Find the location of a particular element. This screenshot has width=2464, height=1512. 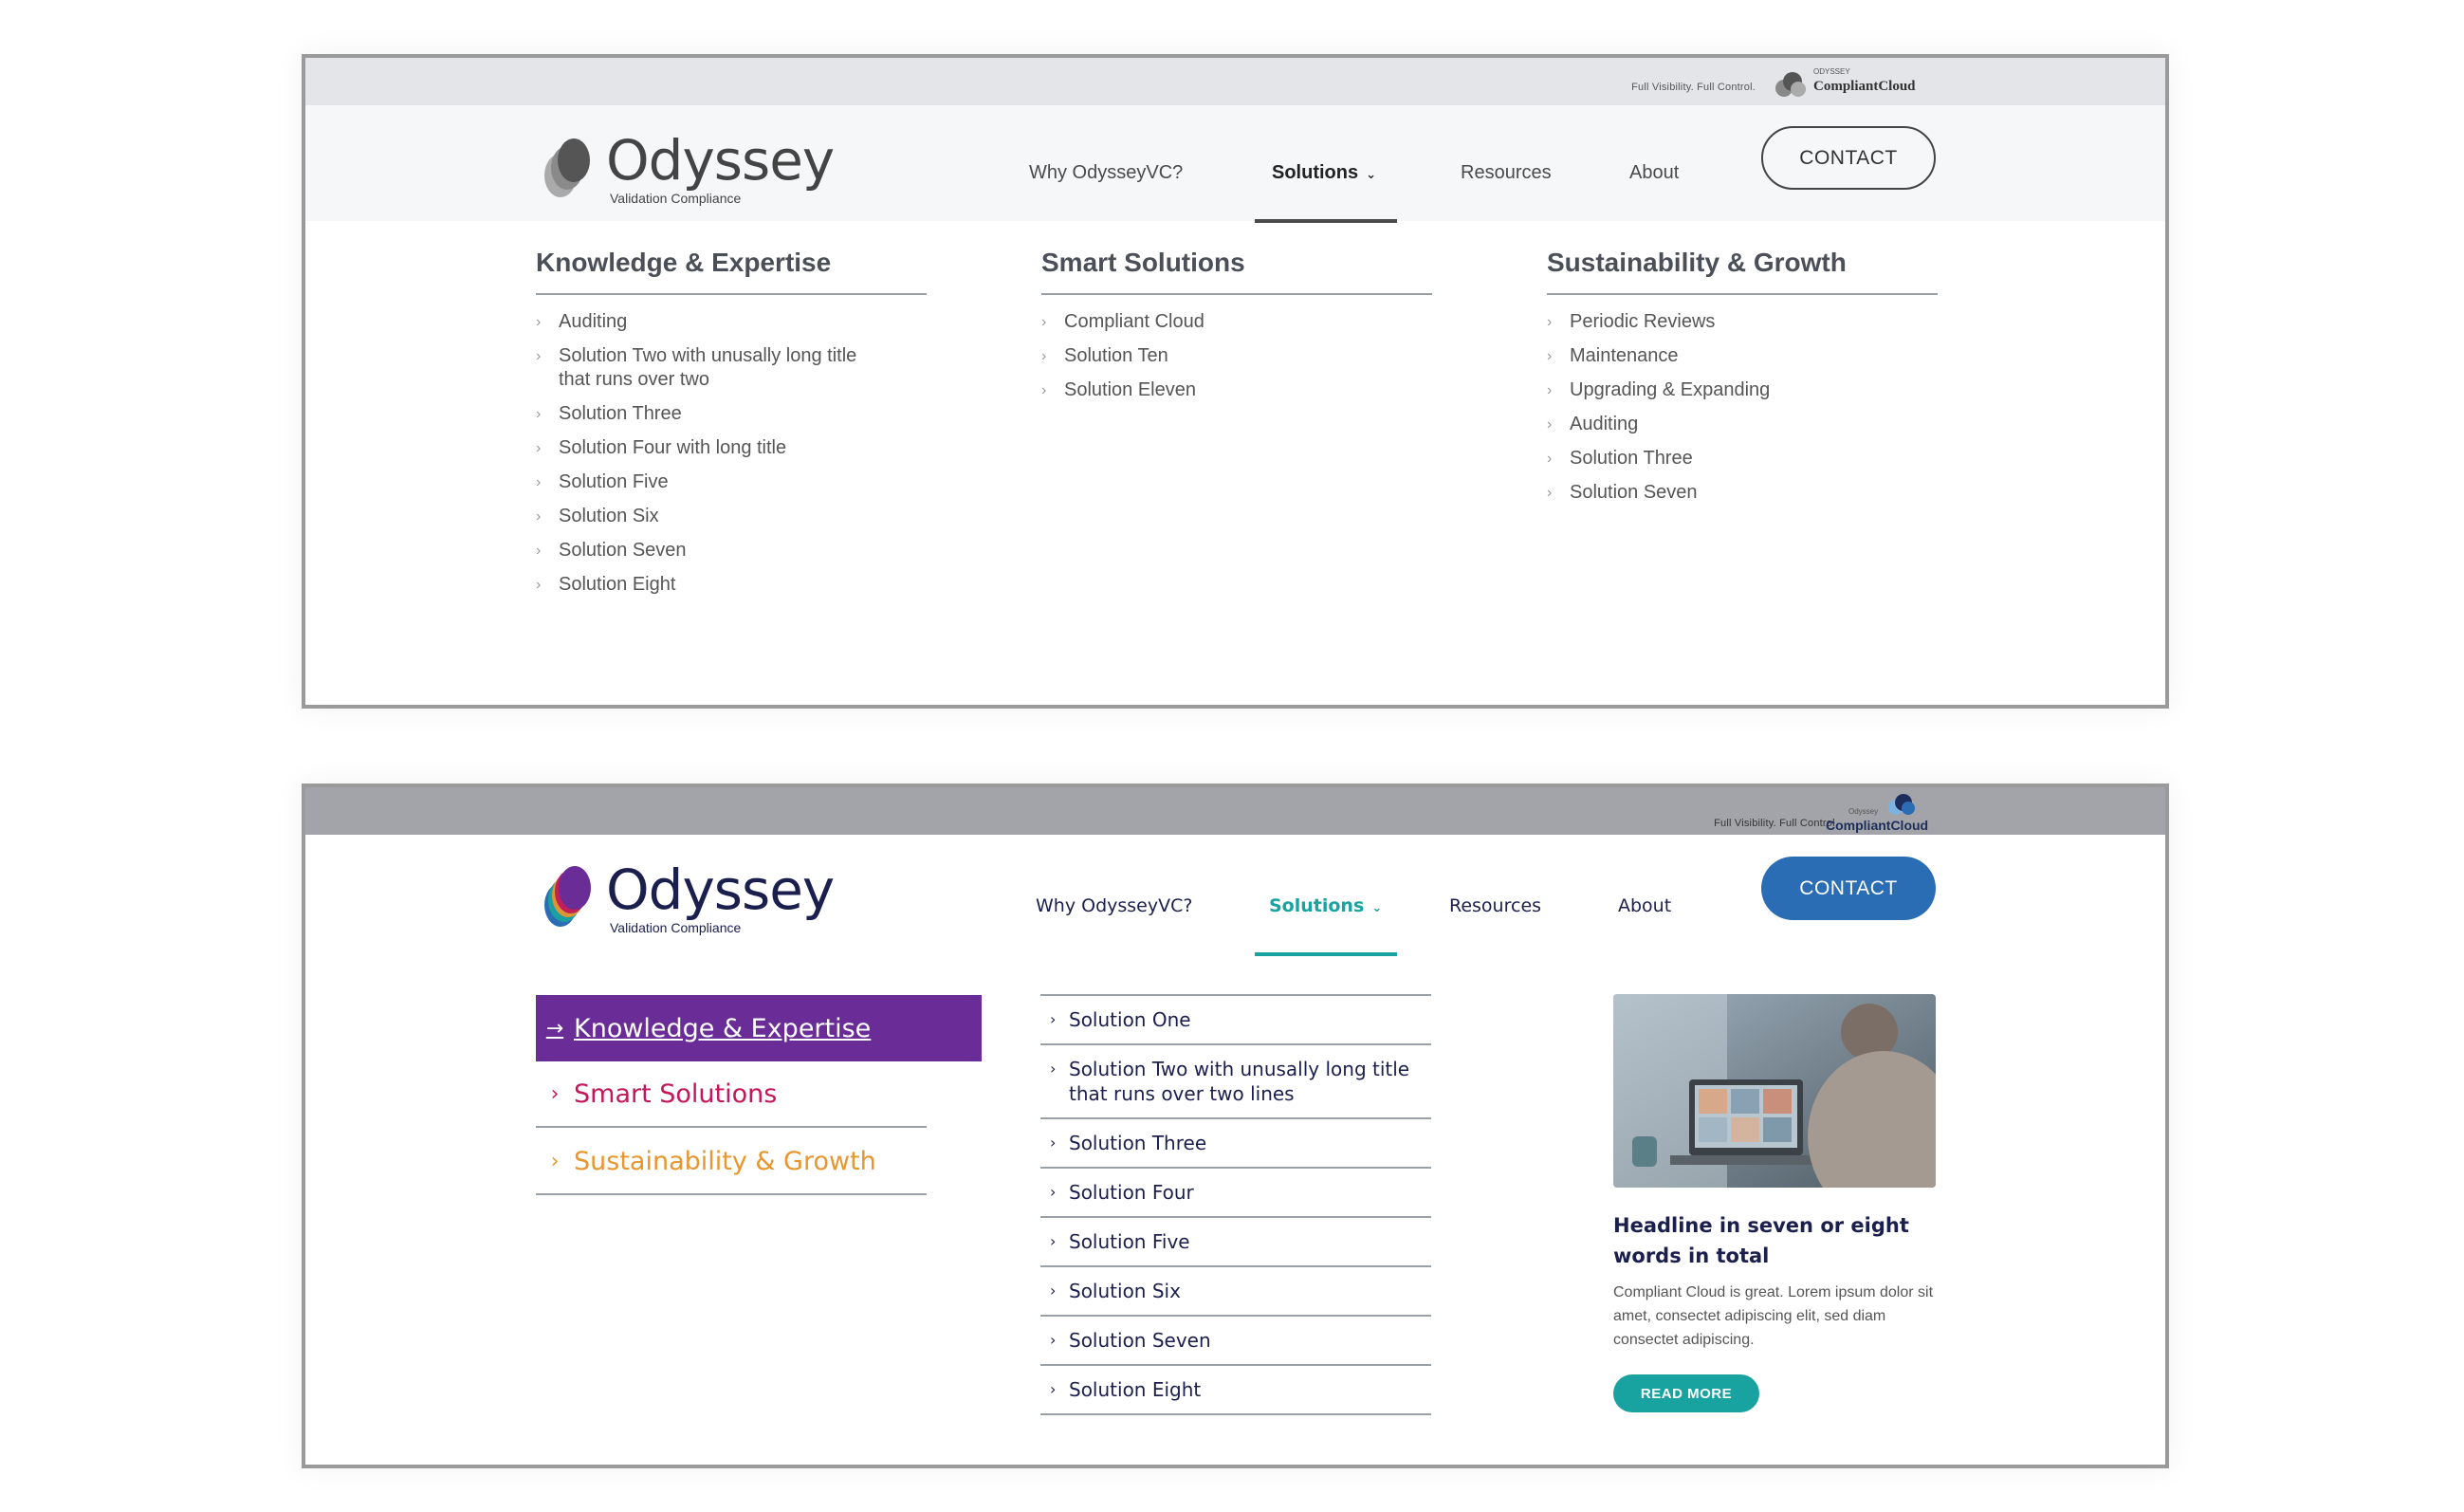

menu-link: › Periodic Reviews is located at coordinates (1742, 322).